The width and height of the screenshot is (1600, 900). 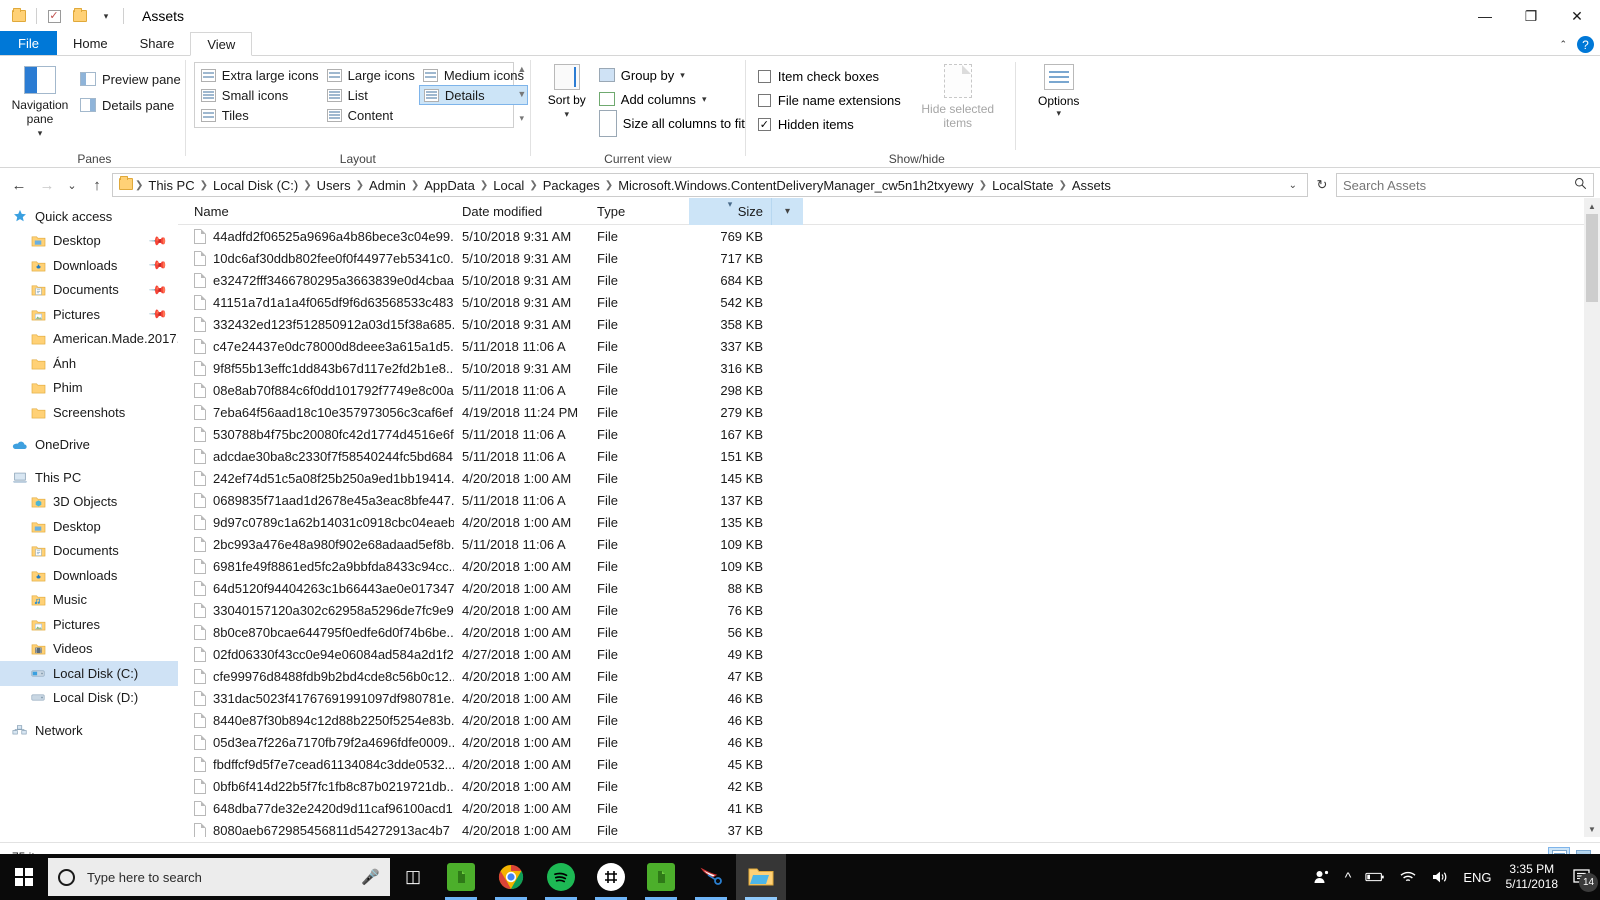 What do you see at coordinates (671, 99) in the screenshot?
I see `add-columns-button: Add columns ▾` at bounding box center [671, 99].